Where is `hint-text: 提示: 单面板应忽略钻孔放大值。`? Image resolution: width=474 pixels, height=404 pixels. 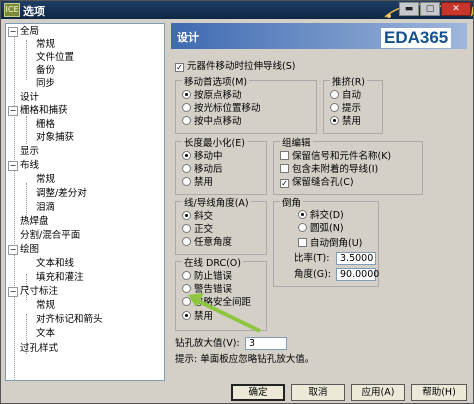
hint-text: 提示: 单面板应忽略钻孔放大值。 is located at coordinates (245, 359).